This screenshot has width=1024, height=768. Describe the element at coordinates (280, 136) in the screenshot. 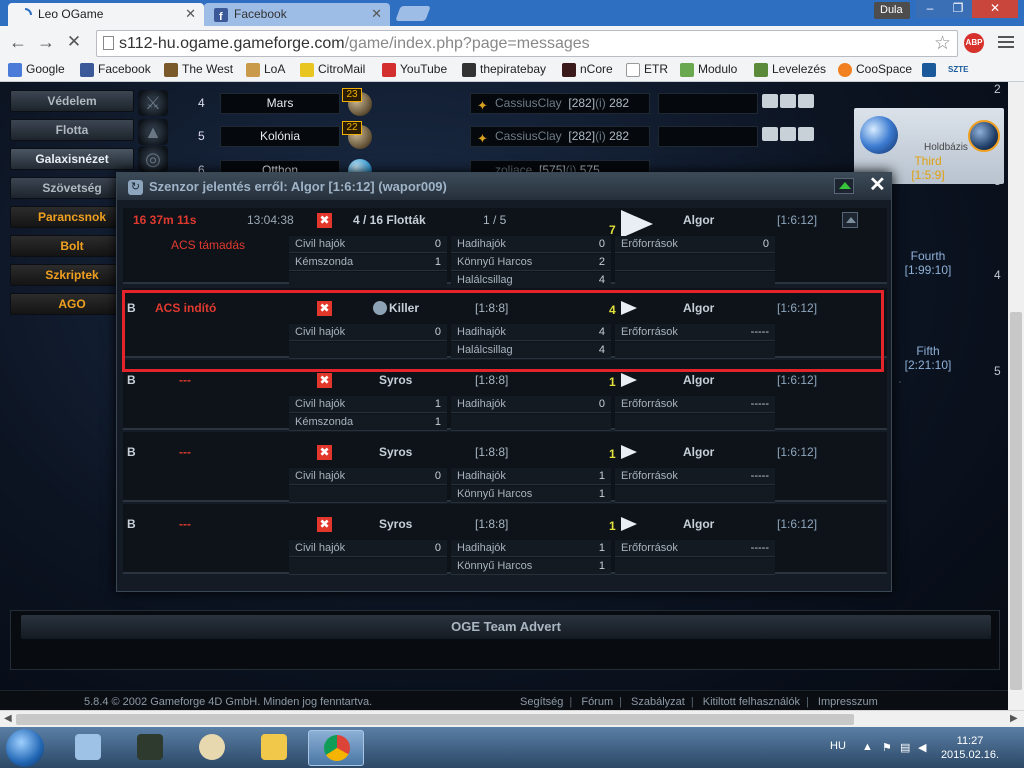

I see `planet-name: Kolónia` at that location.